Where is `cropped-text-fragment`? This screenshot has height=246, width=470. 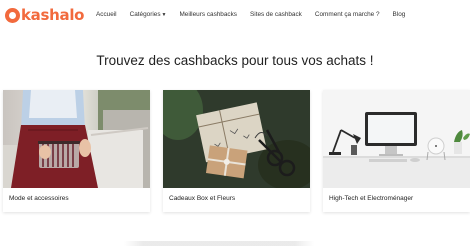
cropped-text-fragment is located at coordinates (219, 243).